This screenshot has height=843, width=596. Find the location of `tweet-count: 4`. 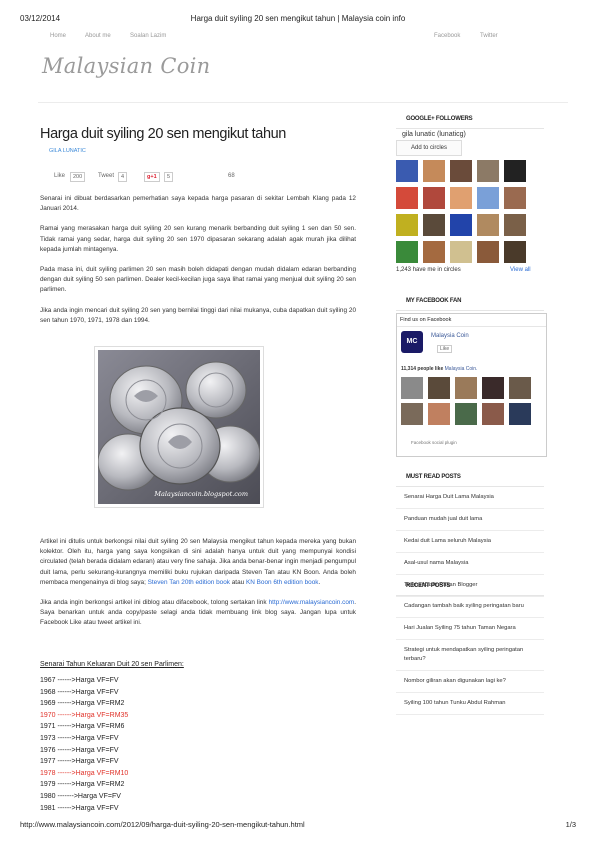

tweet-count: 4 is located at coordinates (123, 177).